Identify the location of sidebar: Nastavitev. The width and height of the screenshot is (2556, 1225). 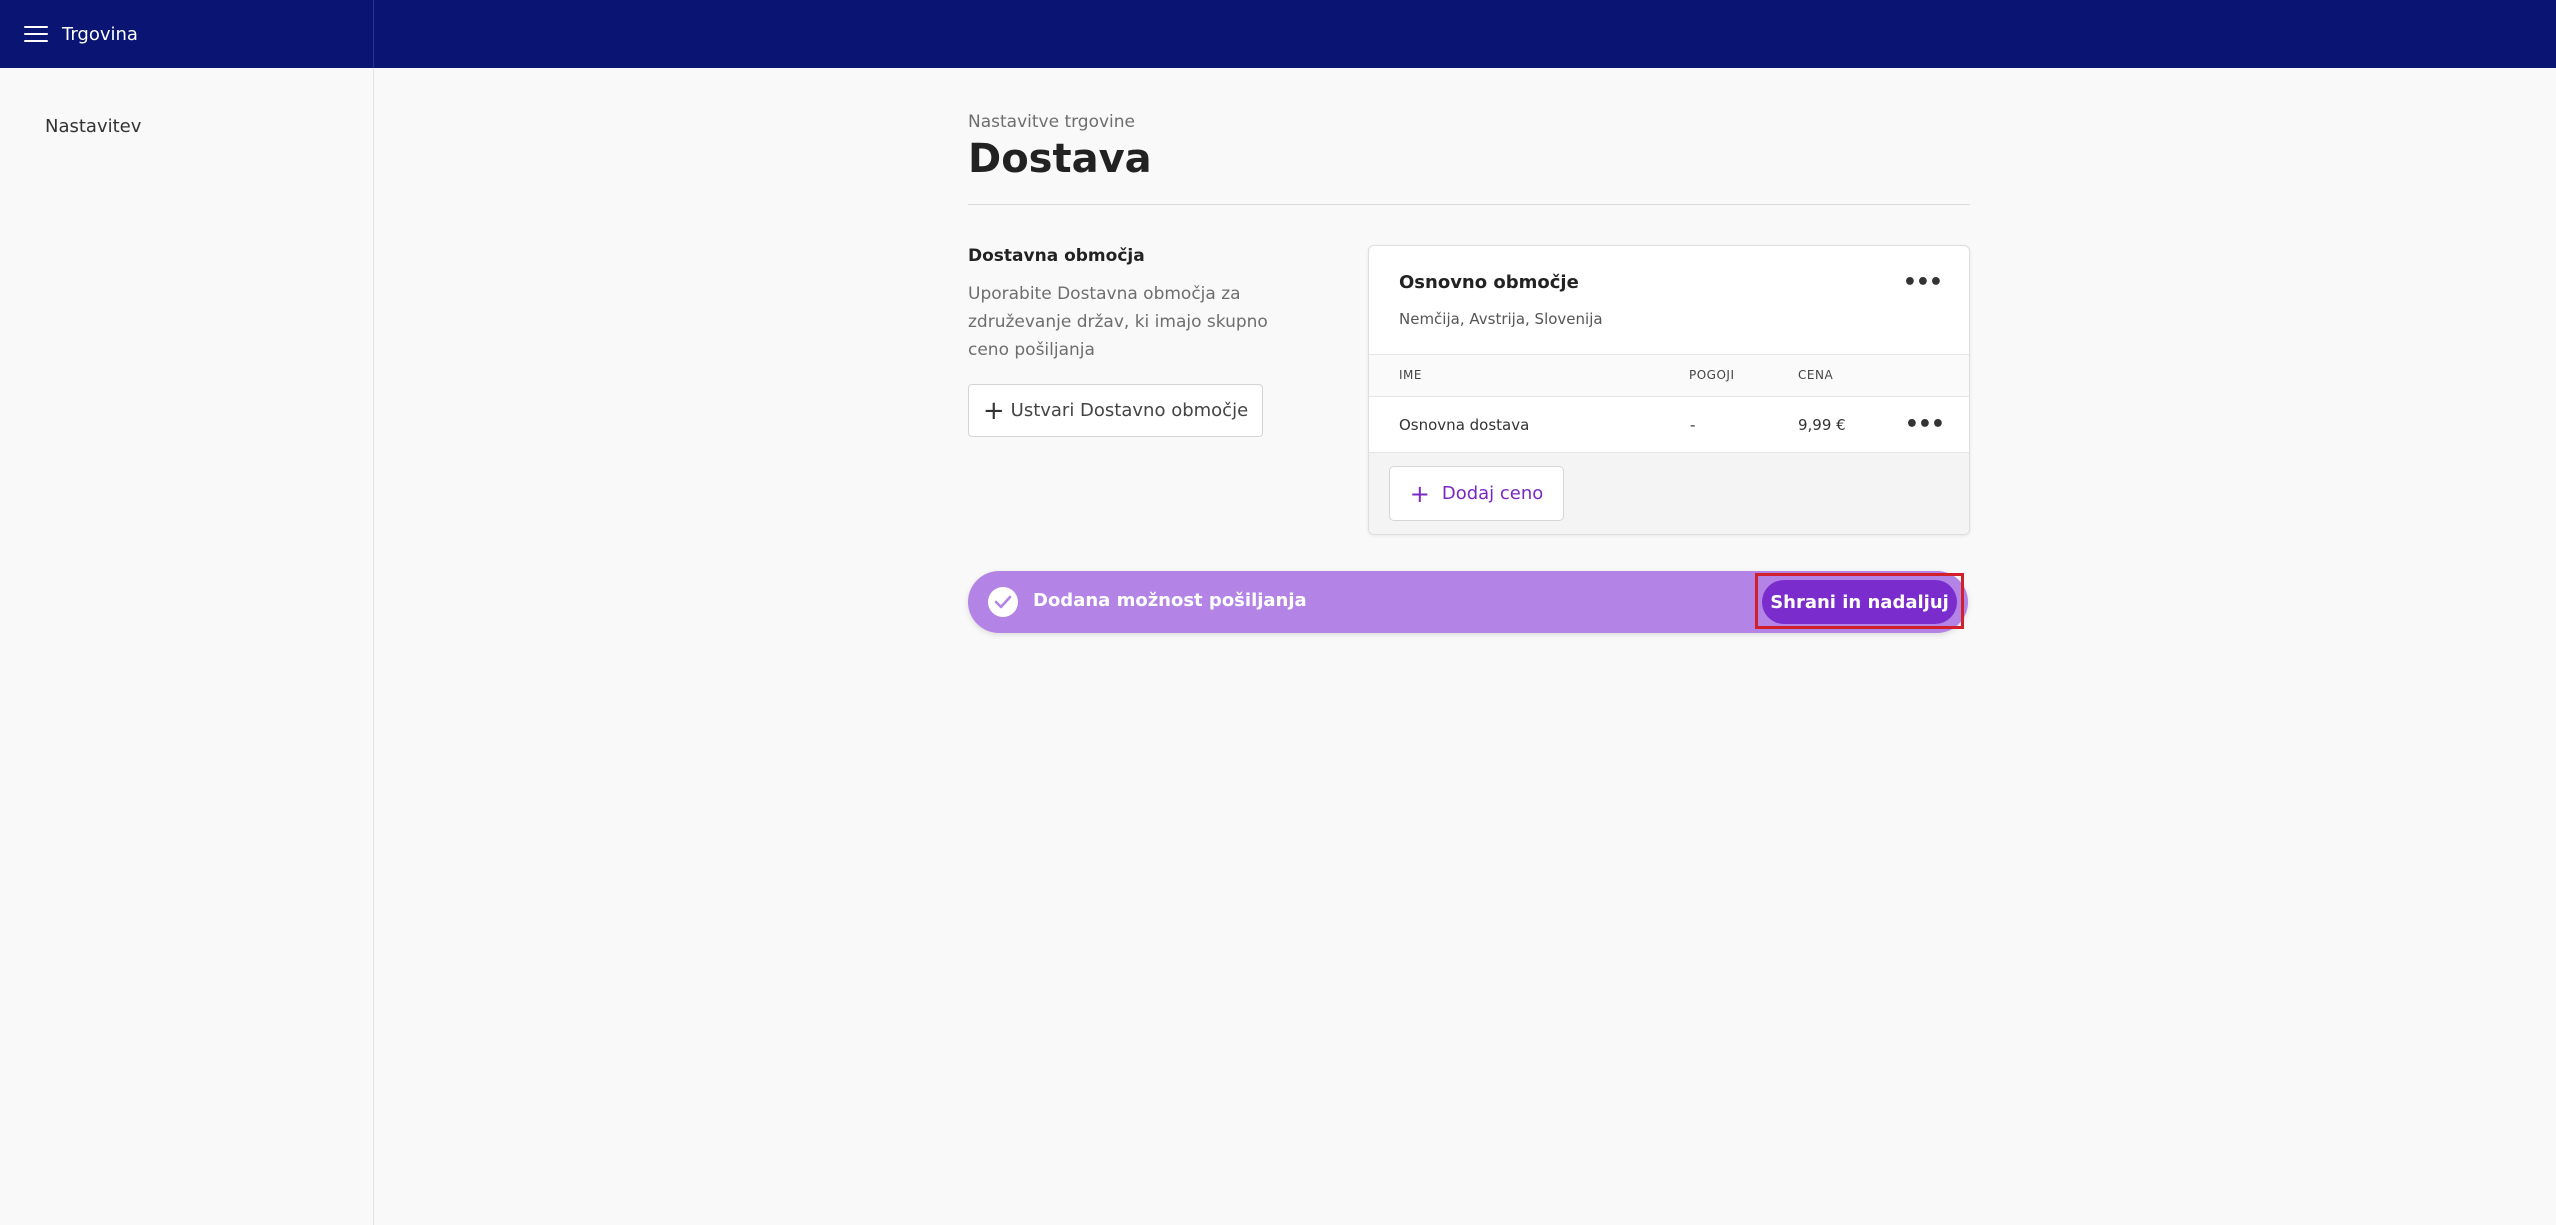
(187, 646).